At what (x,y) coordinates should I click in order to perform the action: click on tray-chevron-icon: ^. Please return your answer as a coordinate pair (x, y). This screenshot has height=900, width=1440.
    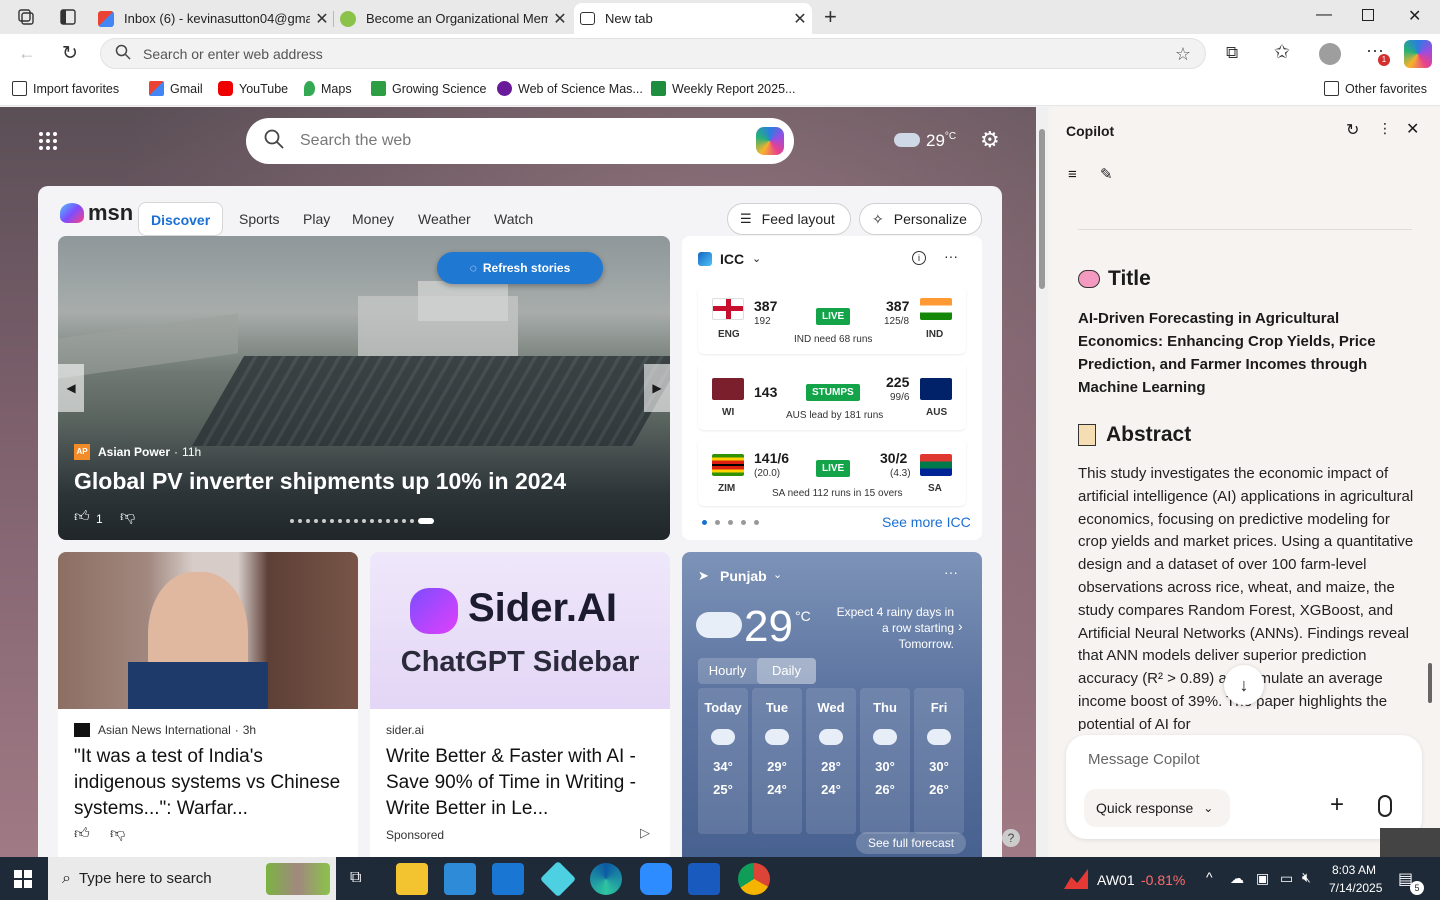
    Looking at the image, I should click on (1209, 877).